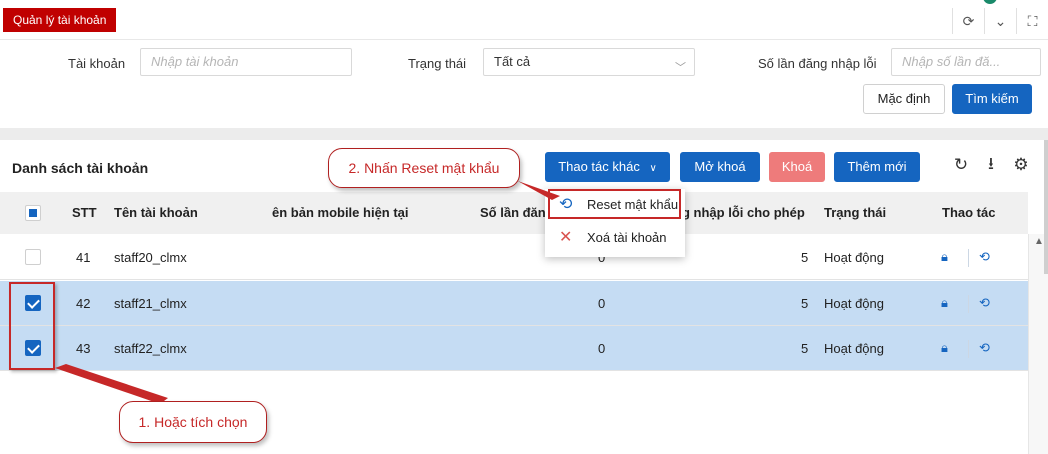 The height and width of the screenshot is (454, 1048). Describe the element at coordinates (743, 212) in the screenshot. I see `col-allowed: g nhập lỗi cho phép` at that location.